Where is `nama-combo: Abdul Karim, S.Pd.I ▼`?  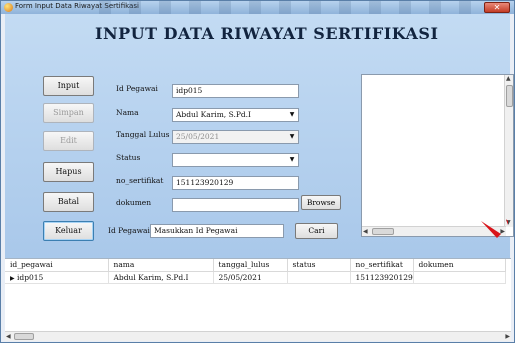 nama-combo: Abdul Karim, S.Pd.I ▼ is located at coordinates (235, 115).